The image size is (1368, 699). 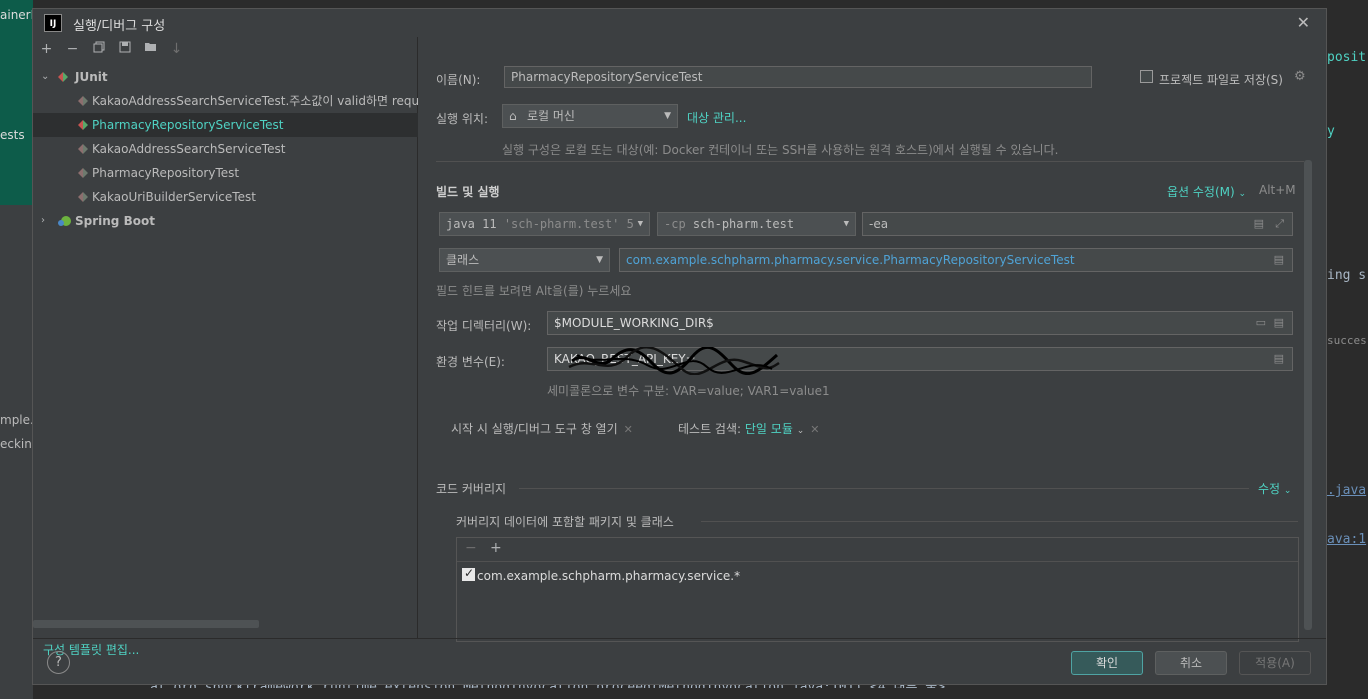 I want to click on chevron-right-icon: ›, so click(x=43, y=221).